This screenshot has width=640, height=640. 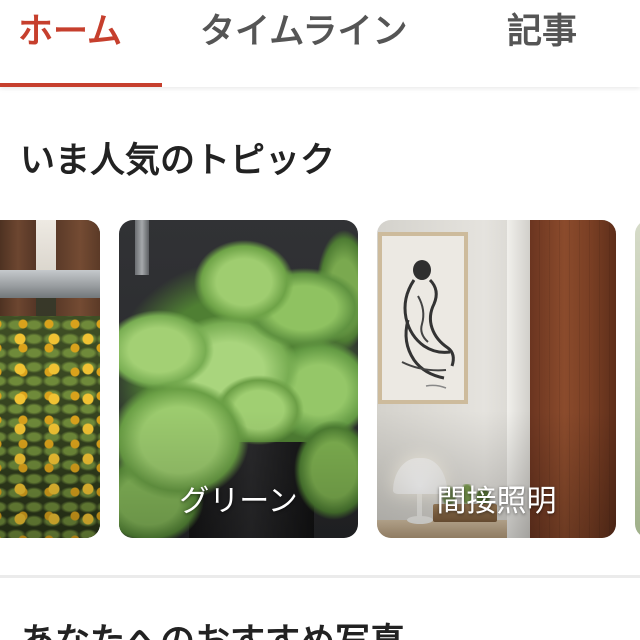 I want to click on tab-home-label: ホーム, so click(x=70, y=32).